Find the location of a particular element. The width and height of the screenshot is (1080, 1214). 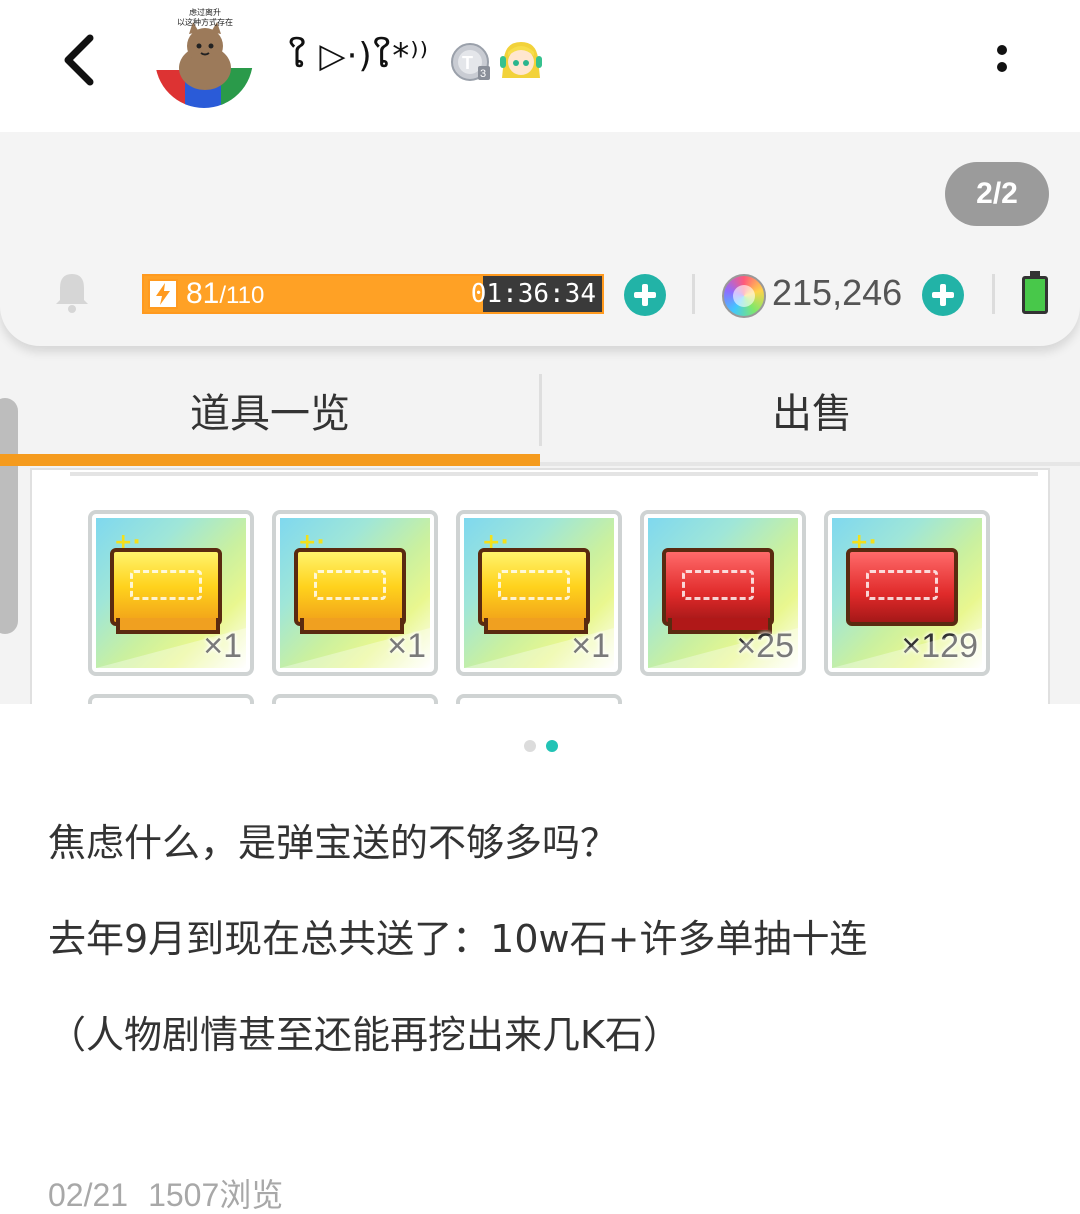

more-options-button is located at coordinates (1002, 62).